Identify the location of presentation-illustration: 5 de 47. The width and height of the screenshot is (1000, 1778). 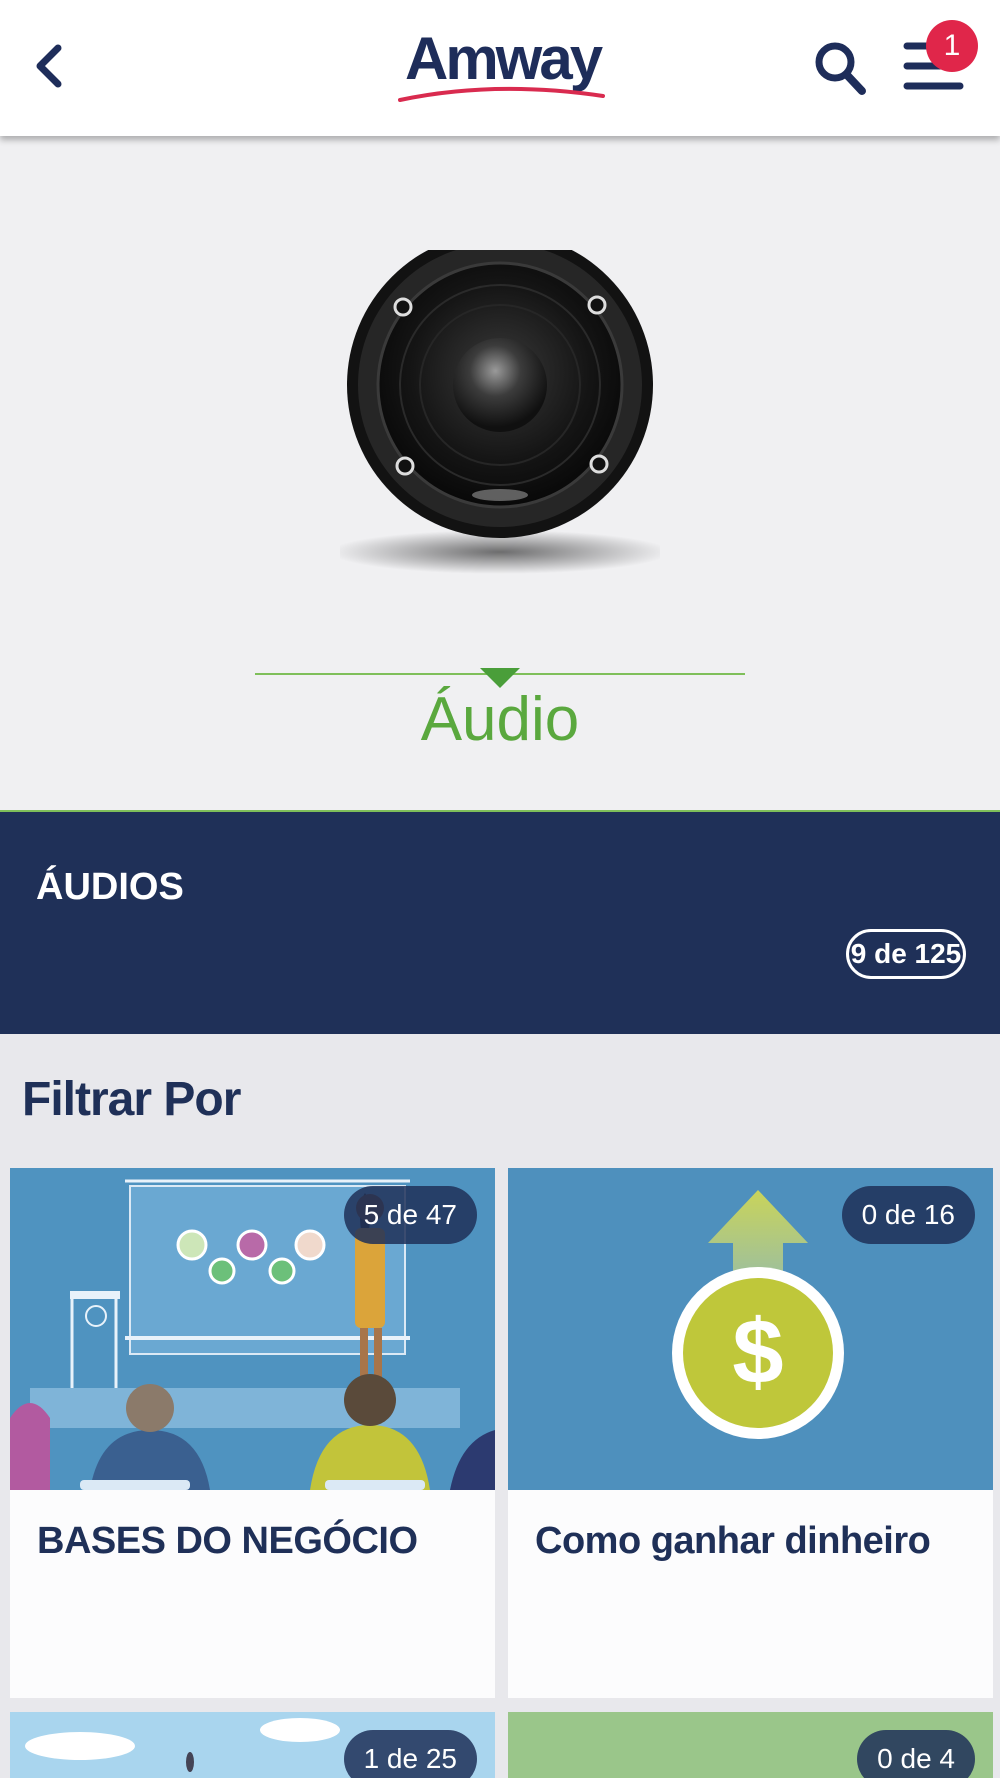
(252, 1329).